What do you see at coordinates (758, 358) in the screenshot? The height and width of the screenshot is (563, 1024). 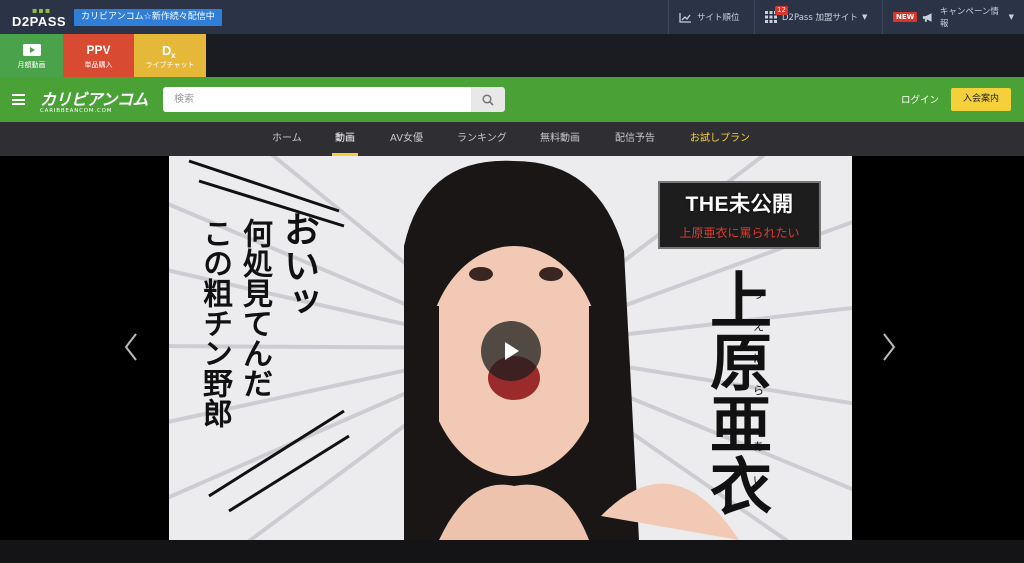 I see `kana-3: は` at bounding box center [758, 358].